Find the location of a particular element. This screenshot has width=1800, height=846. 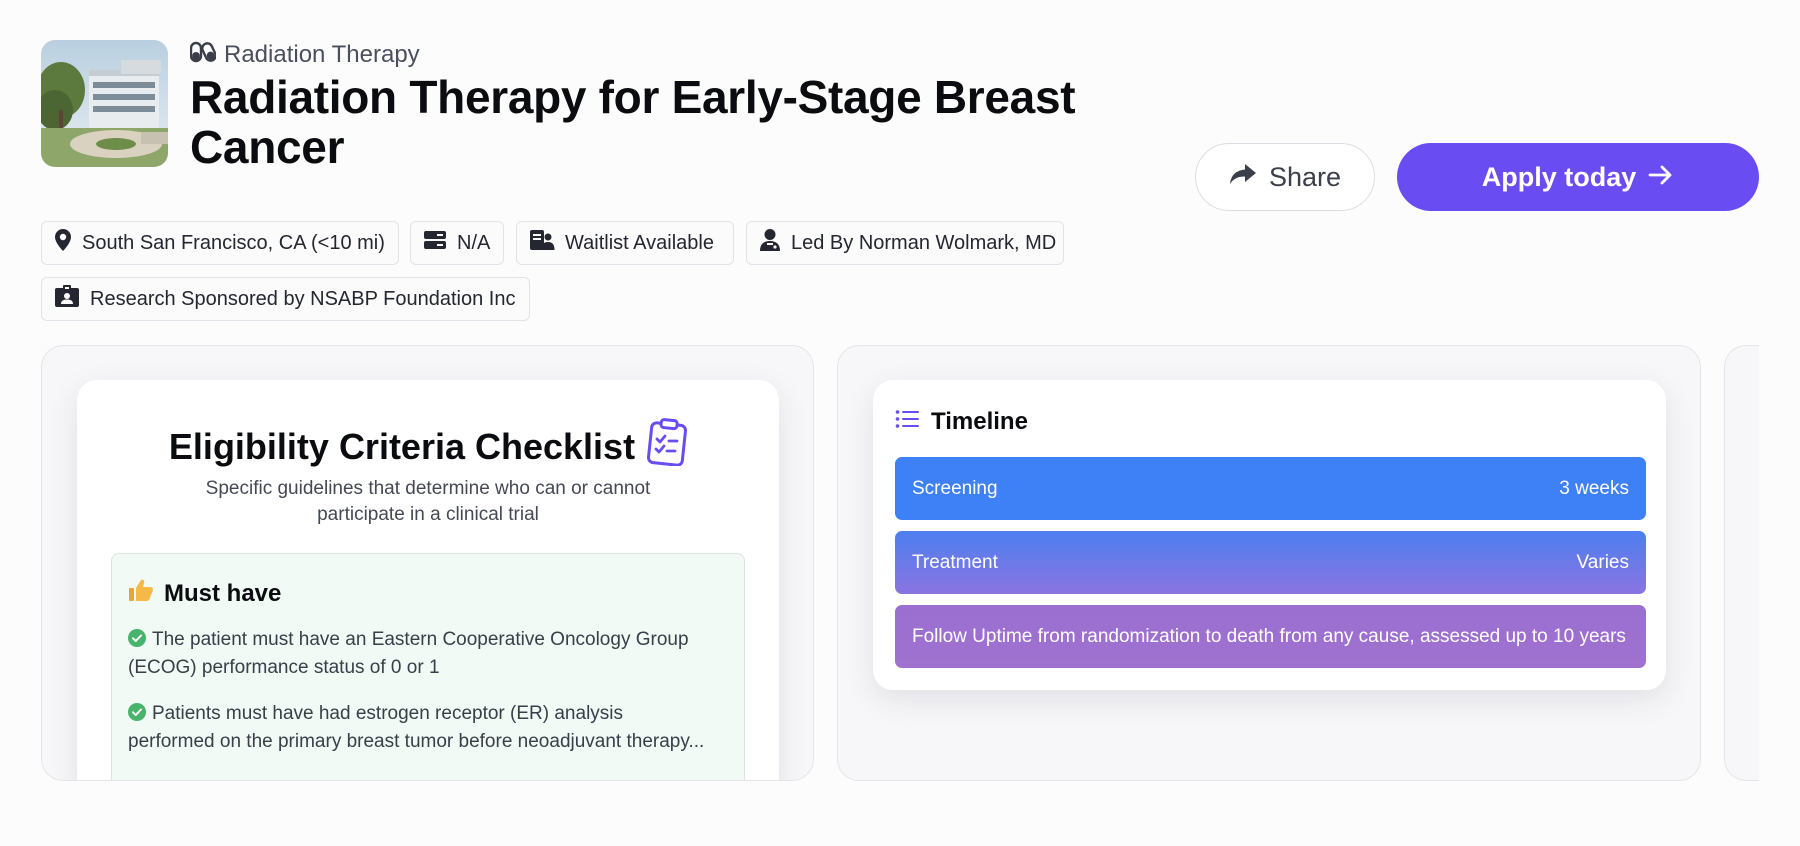

trial-category: Radiation Therapy is located at coordinates (304, 55).